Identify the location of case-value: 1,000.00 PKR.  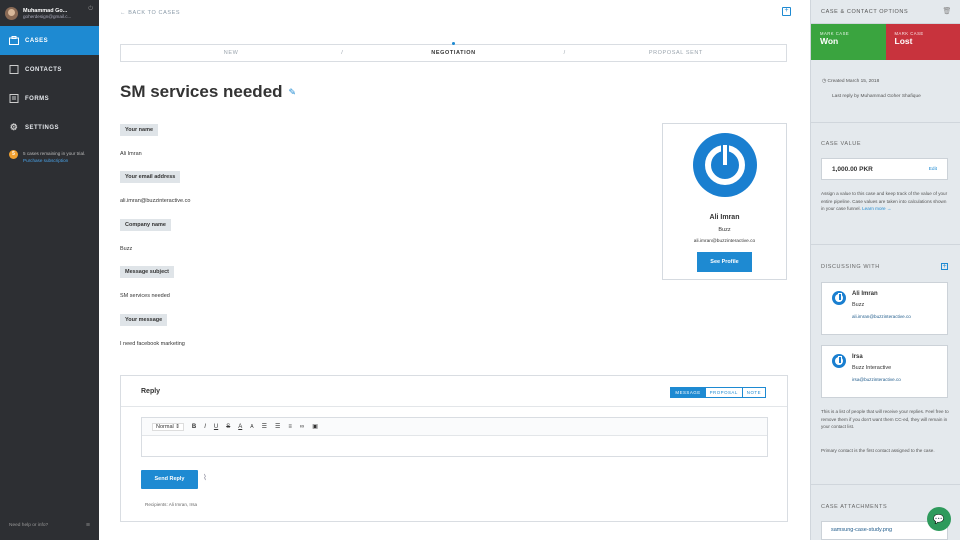
(852, 169).